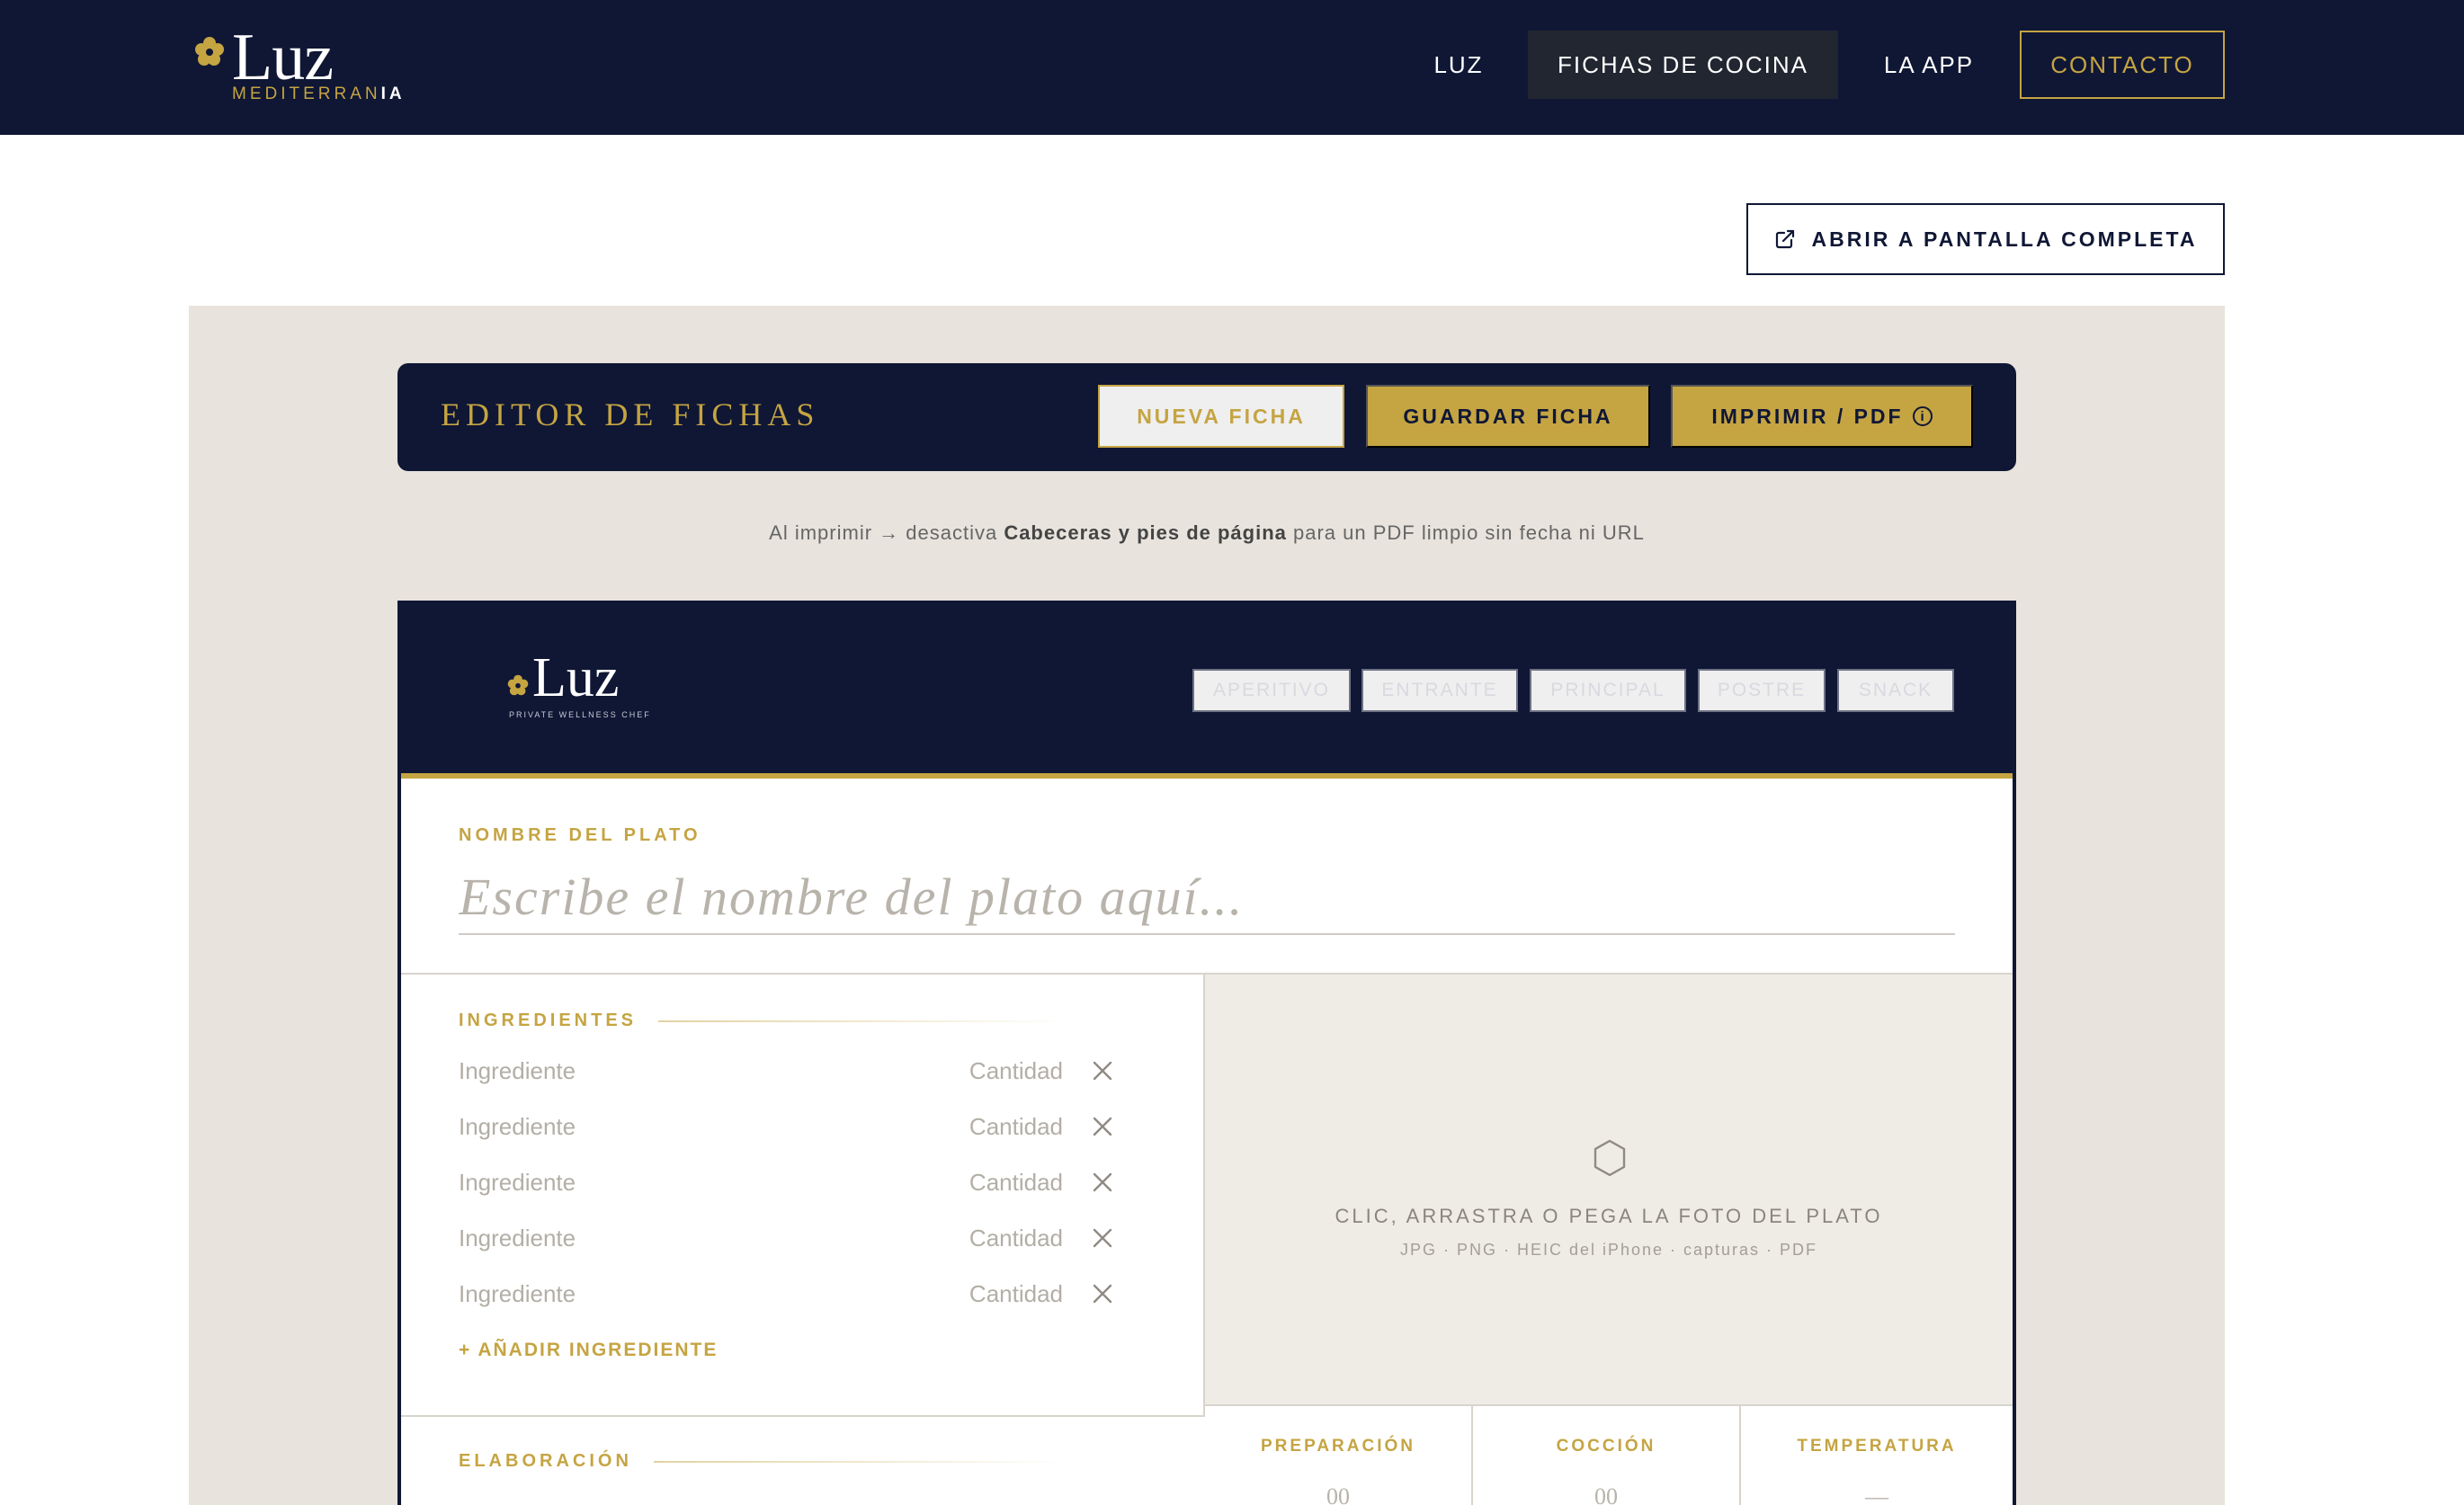 Image resolution: width=2464 pixels, height=1505 pixels. What do you see at coordinates (1683, 65) in the screenshot?
I see `nav-fichas-de-cocina: FICHAS DE COCINA` at bounding box center [1683, 65].